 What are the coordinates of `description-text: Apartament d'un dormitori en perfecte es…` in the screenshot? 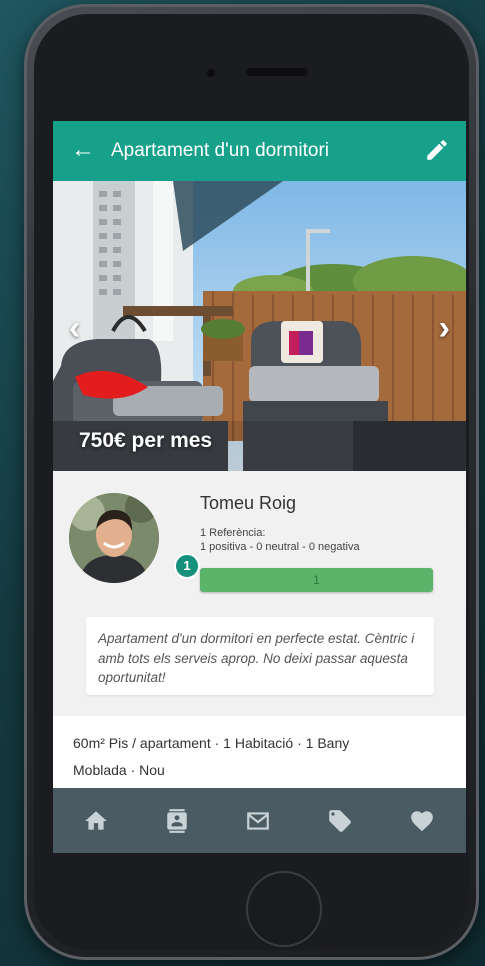 It's located at (256, 658).